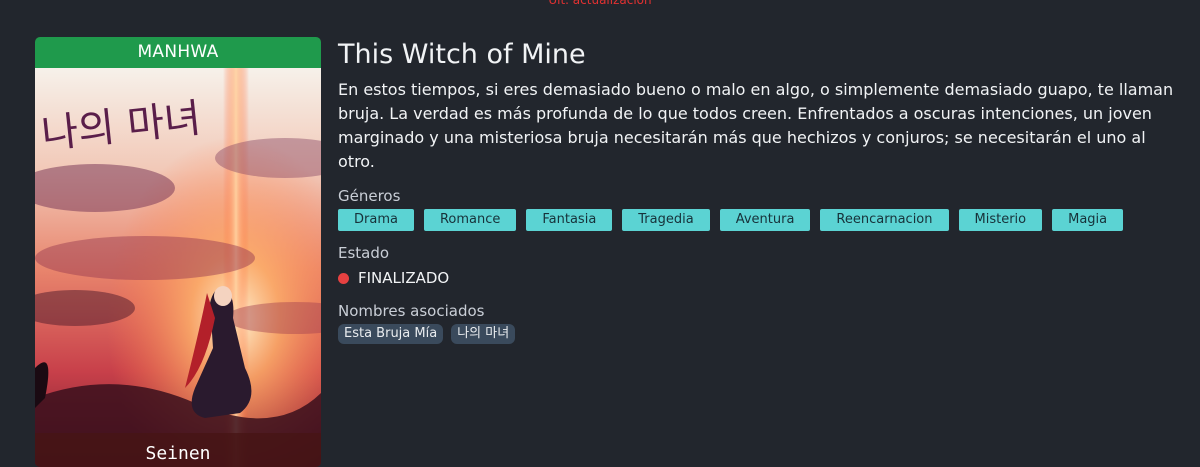 The height and width of the screenshot is (467, 1200). What do you see at coordinates (462, 54) in the screenshot?
I see `manga-title: This Witch of Mine` at bounding box center [462, 54].